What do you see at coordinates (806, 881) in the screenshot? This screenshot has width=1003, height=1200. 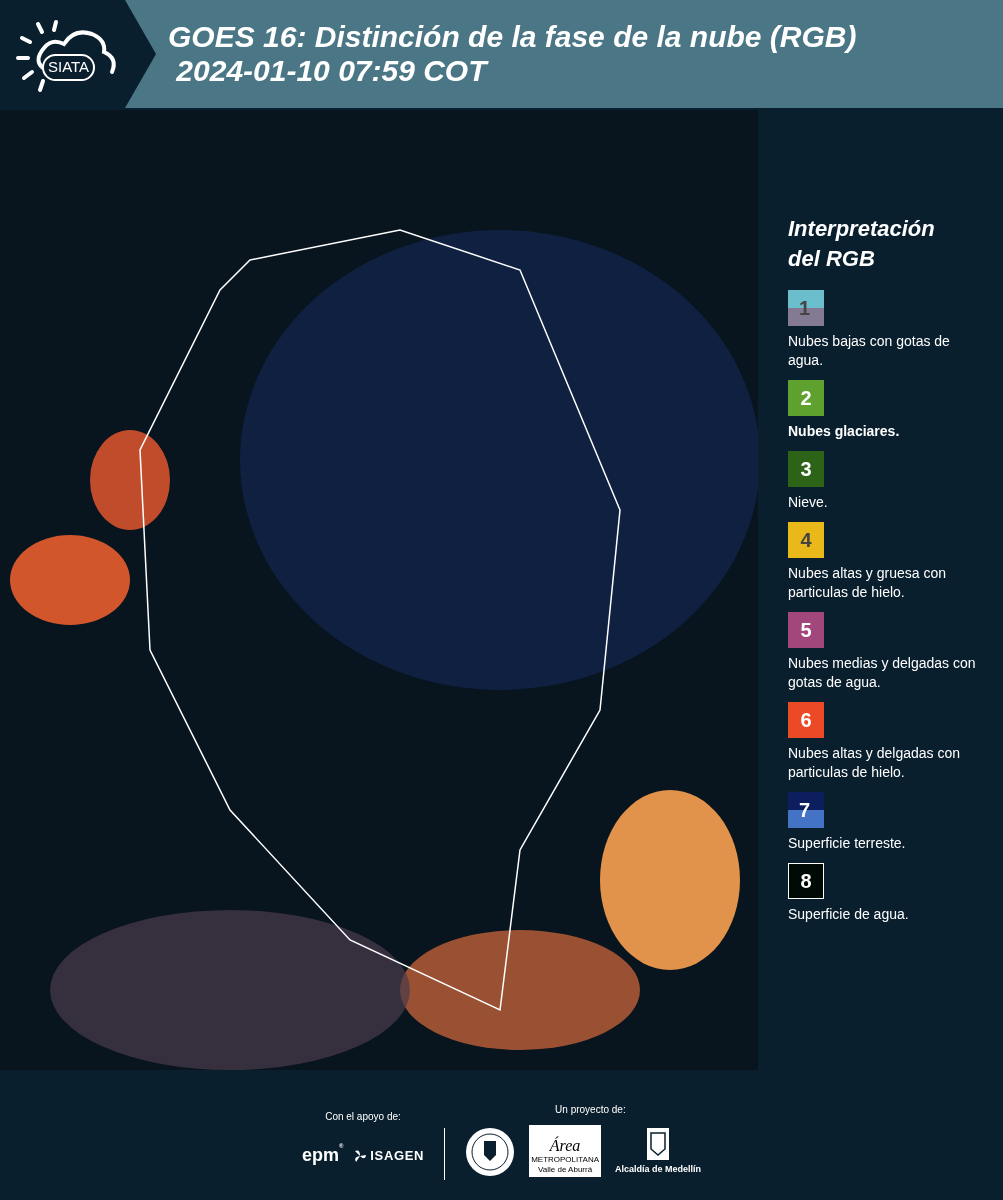 I see `legend-number: 8` at bounding box center [806, 881].